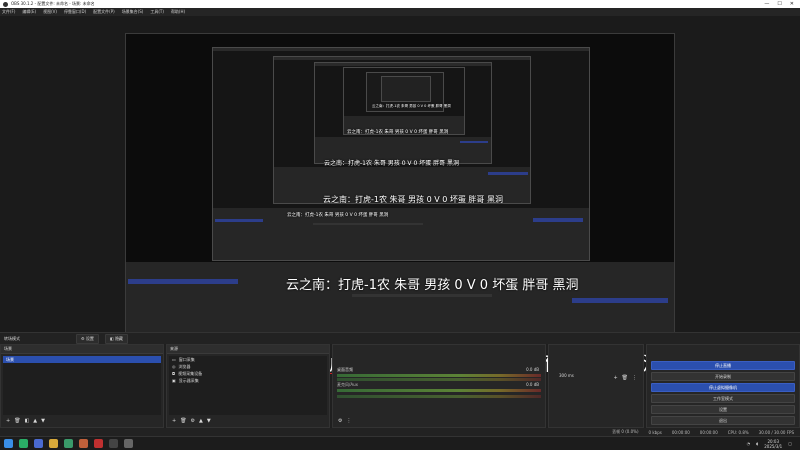  What do you see at coordinates (174, 359) in the screenshot?
I see `window-icon: ▭` at bounding box center [174, 359].